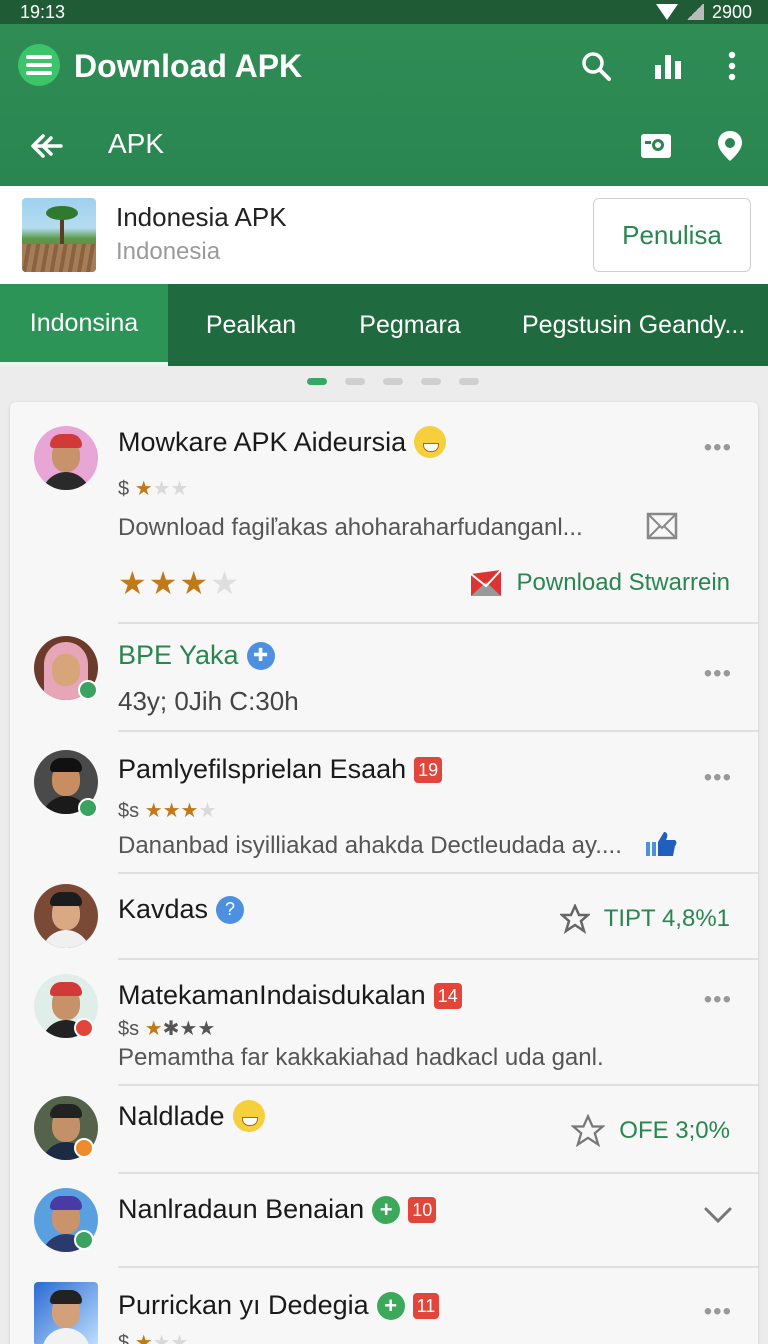 Image resolution: width=768 pixels, height=1344 pixels. Describe the element at coordinates (384, 12) in the screenshot. I see `status-bar: 19:13 2900` at that location.